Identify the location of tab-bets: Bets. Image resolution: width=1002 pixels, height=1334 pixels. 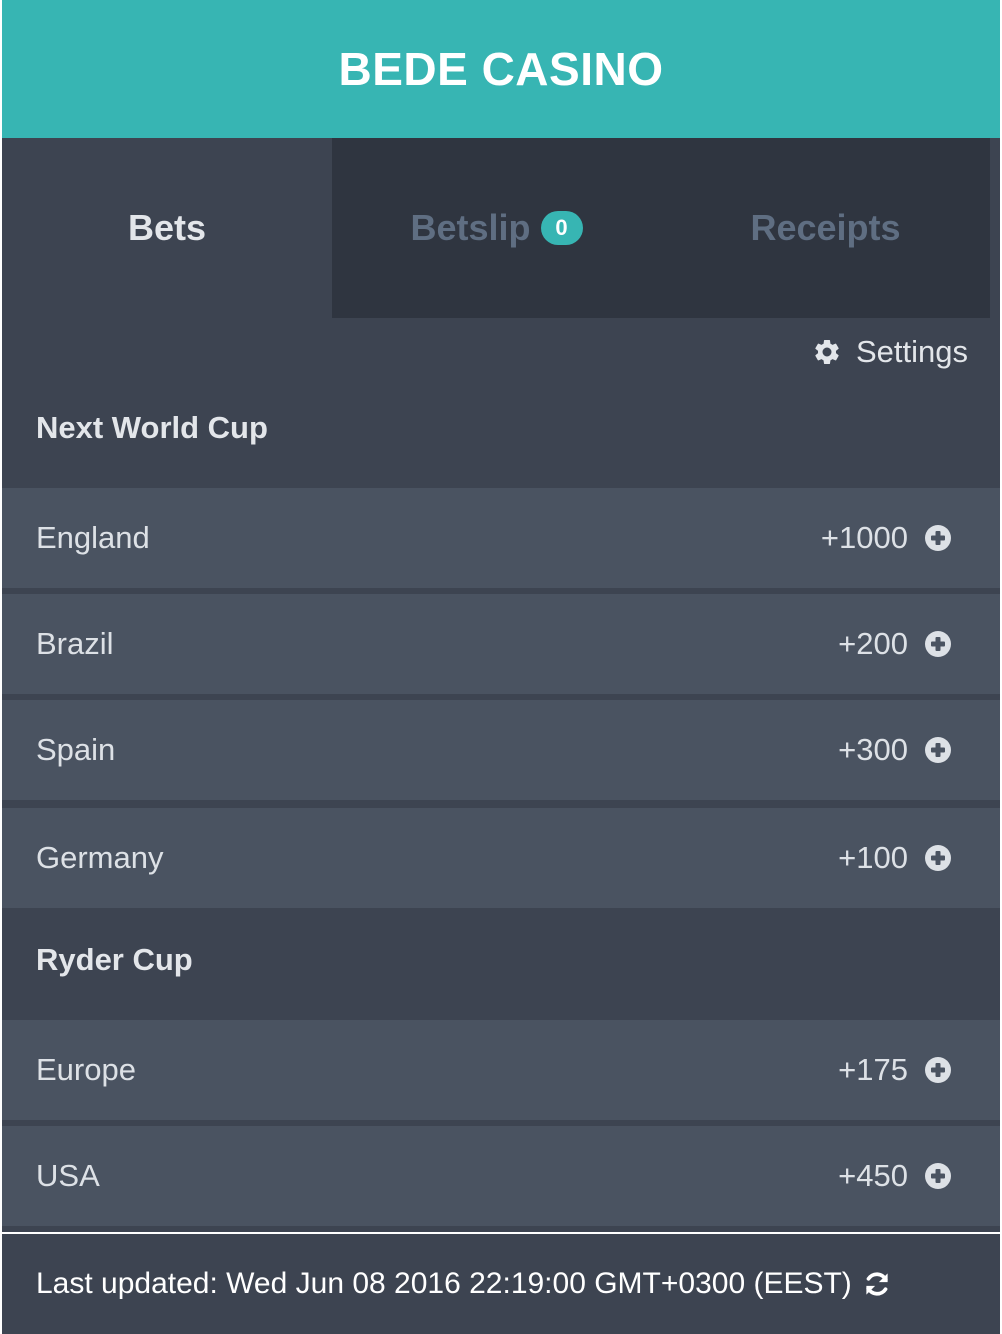
(167, 228).